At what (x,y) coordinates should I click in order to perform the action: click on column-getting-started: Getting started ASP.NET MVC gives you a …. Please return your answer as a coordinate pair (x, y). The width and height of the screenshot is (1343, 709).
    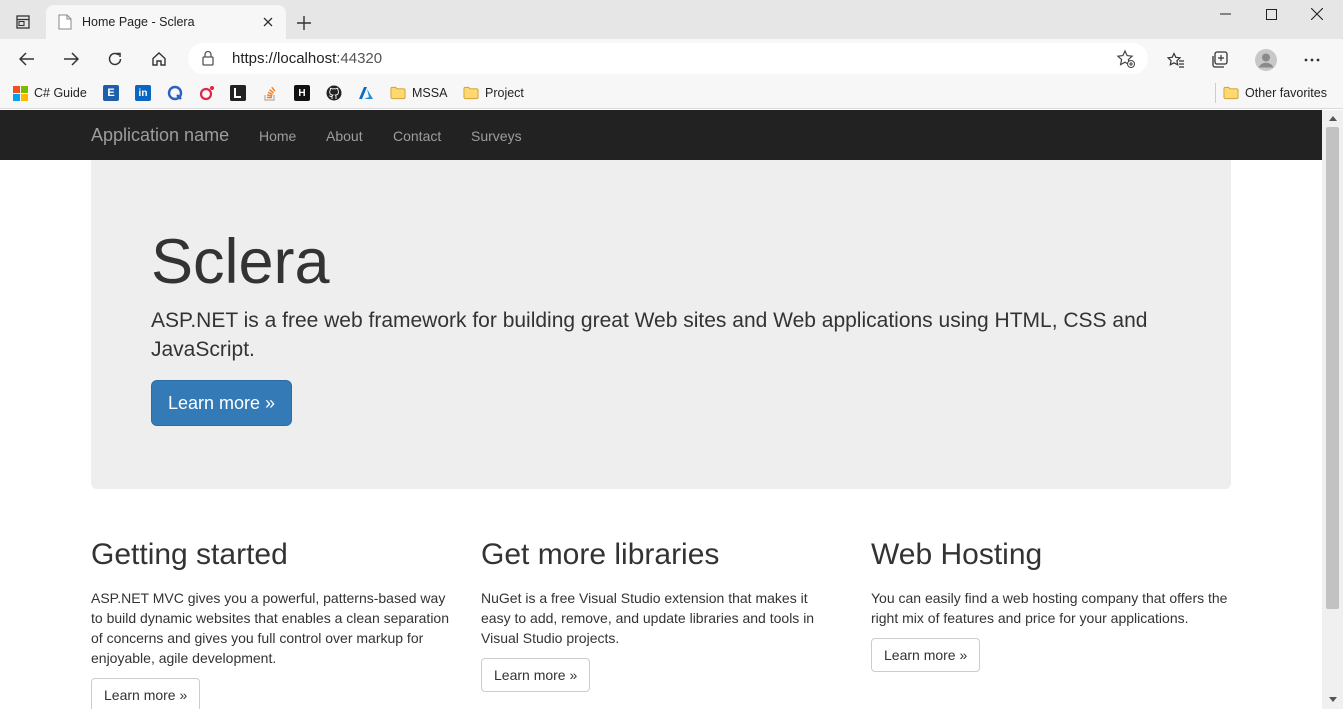
    Looking at the image, I should click on (271, 622).